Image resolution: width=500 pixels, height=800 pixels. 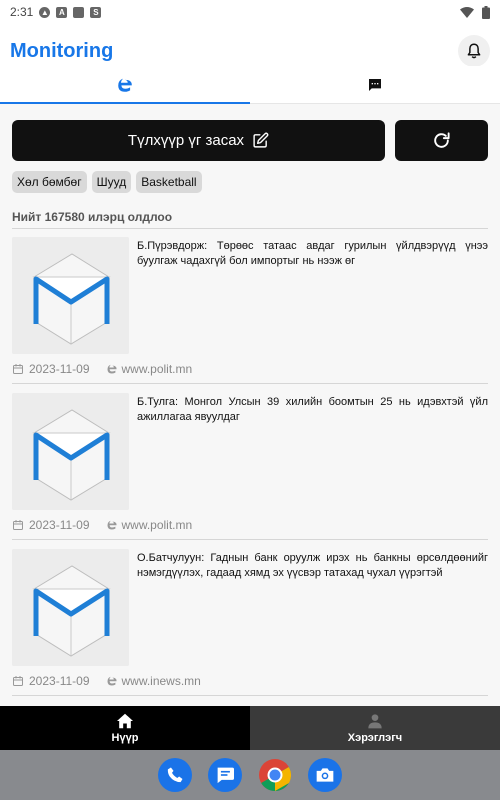 I want to click on messages-app-icon, so click(x=225, y=775).